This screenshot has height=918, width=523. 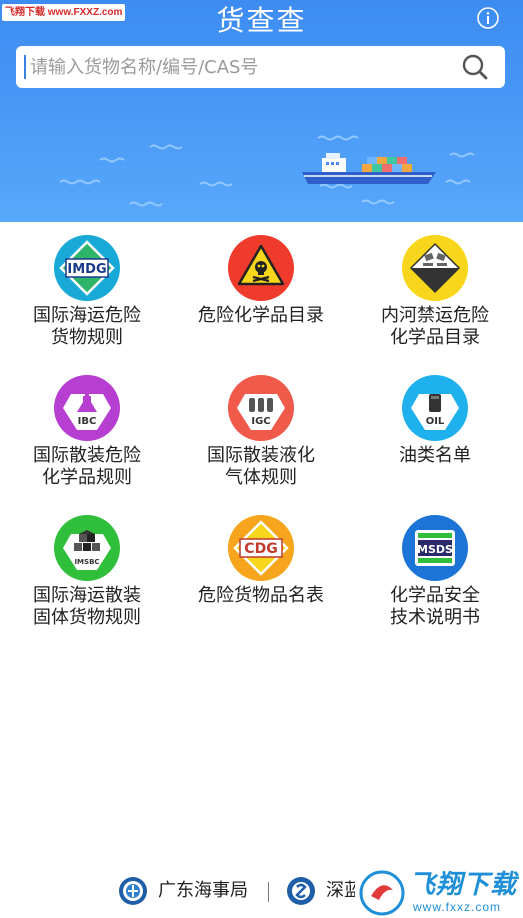 I want to click on category-igc: IGC 国际散装液化 气体规则, so click(x=261, y=432).